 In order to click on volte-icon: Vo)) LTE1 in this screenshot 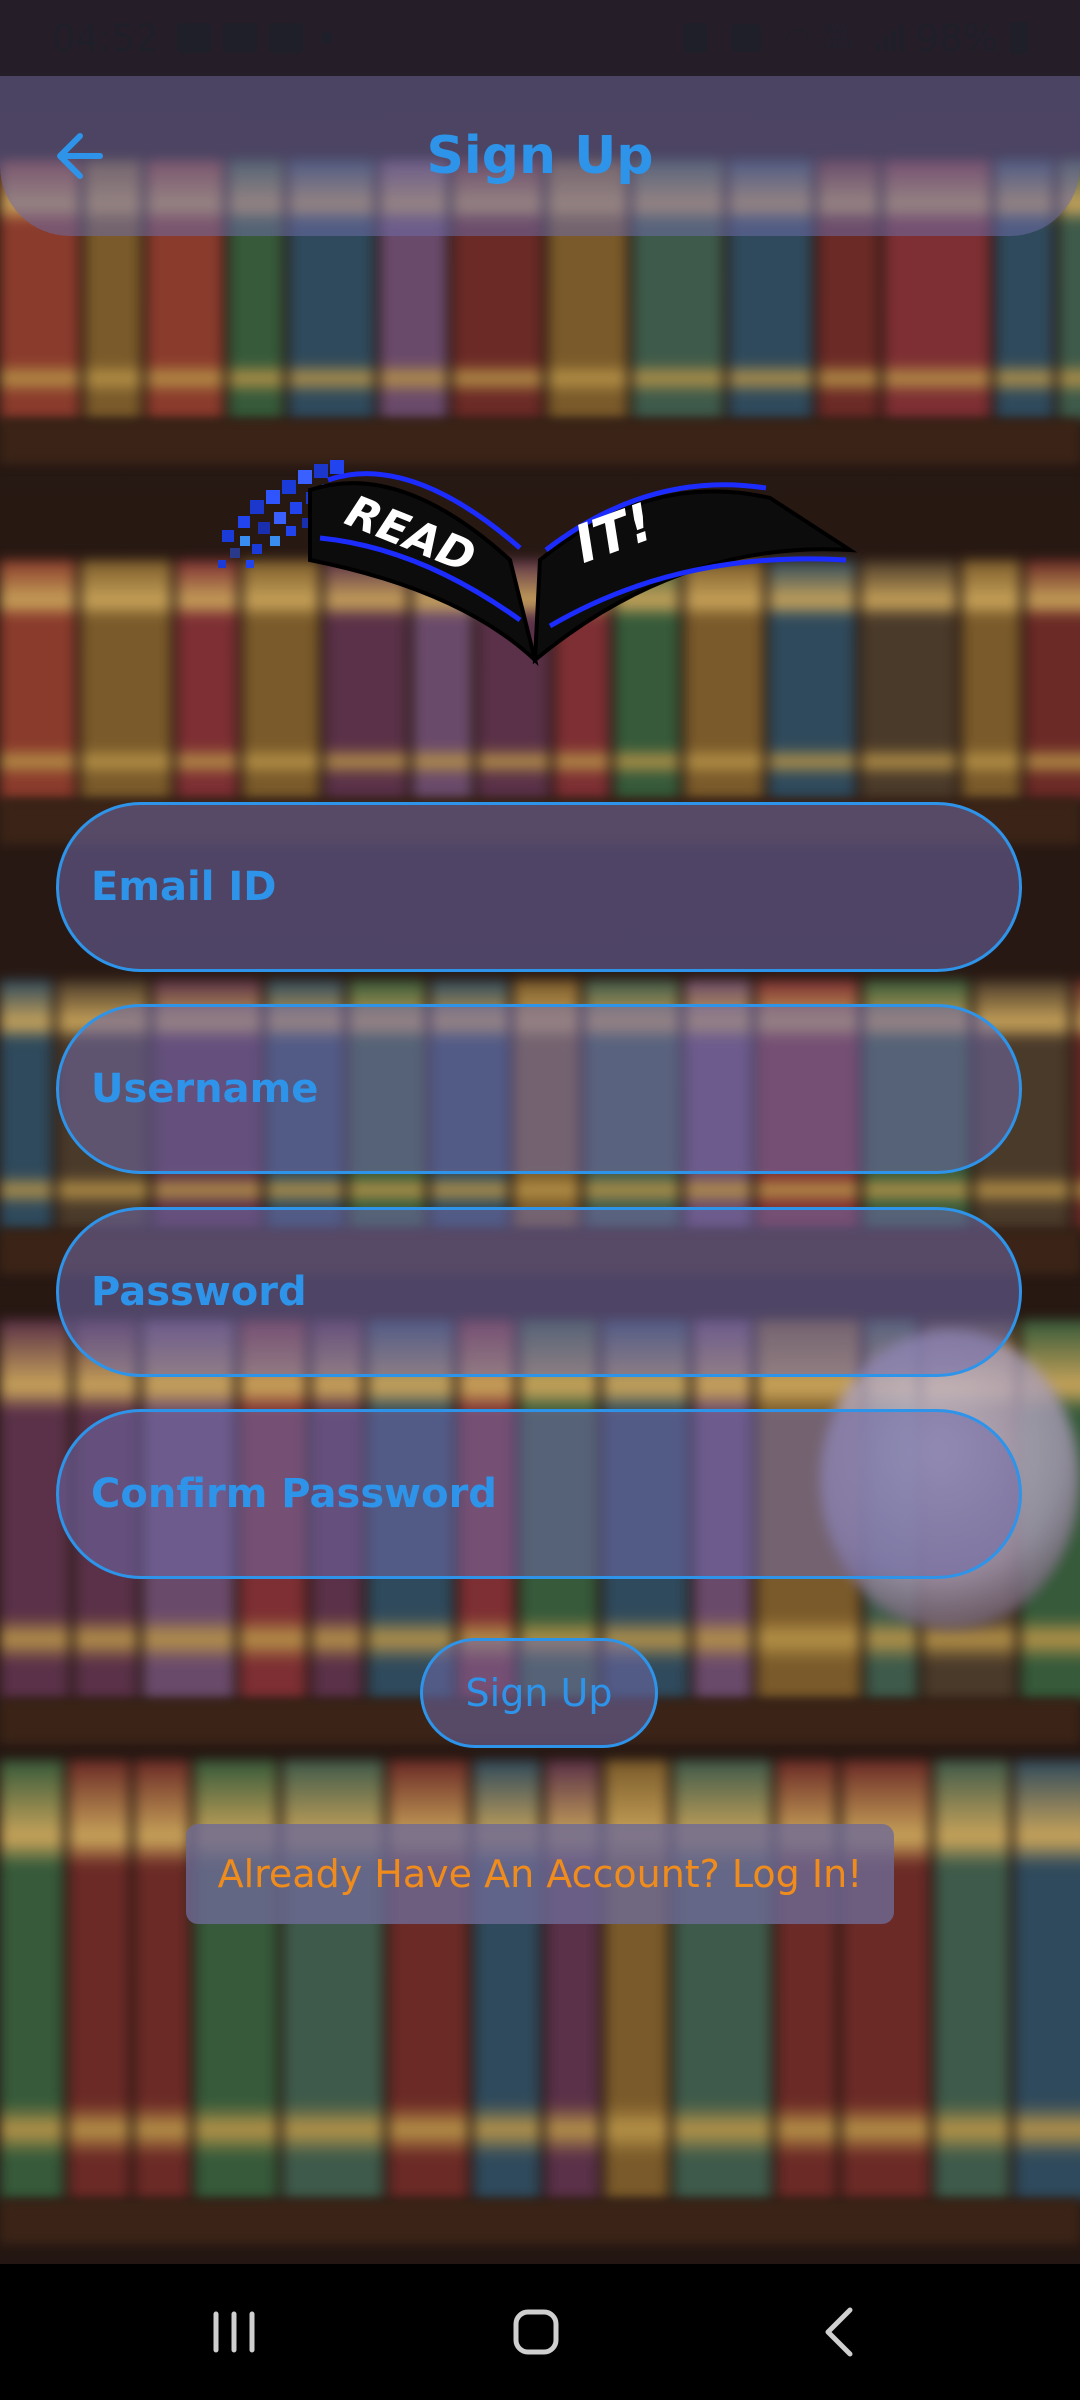, I will do `click(837, 37)`.